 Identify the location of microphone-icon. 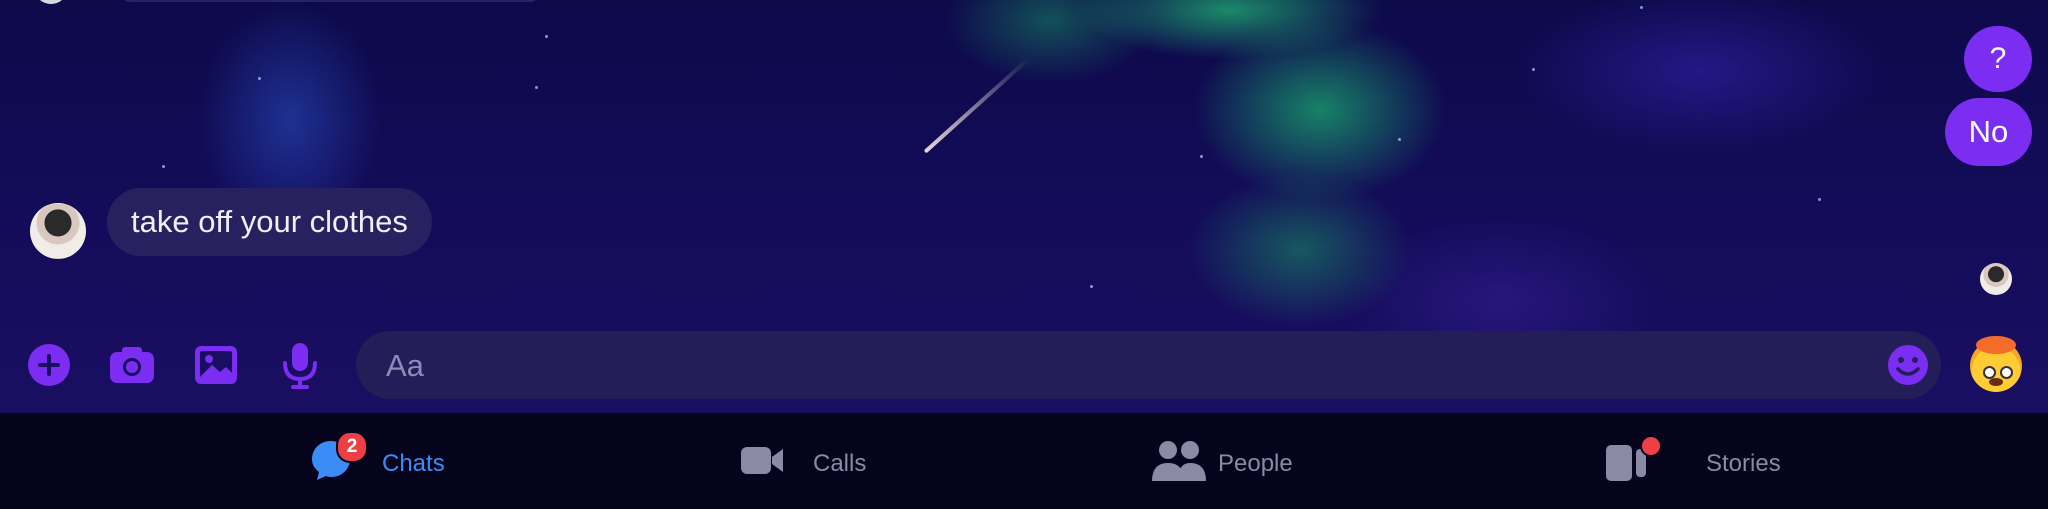
(300, 365).